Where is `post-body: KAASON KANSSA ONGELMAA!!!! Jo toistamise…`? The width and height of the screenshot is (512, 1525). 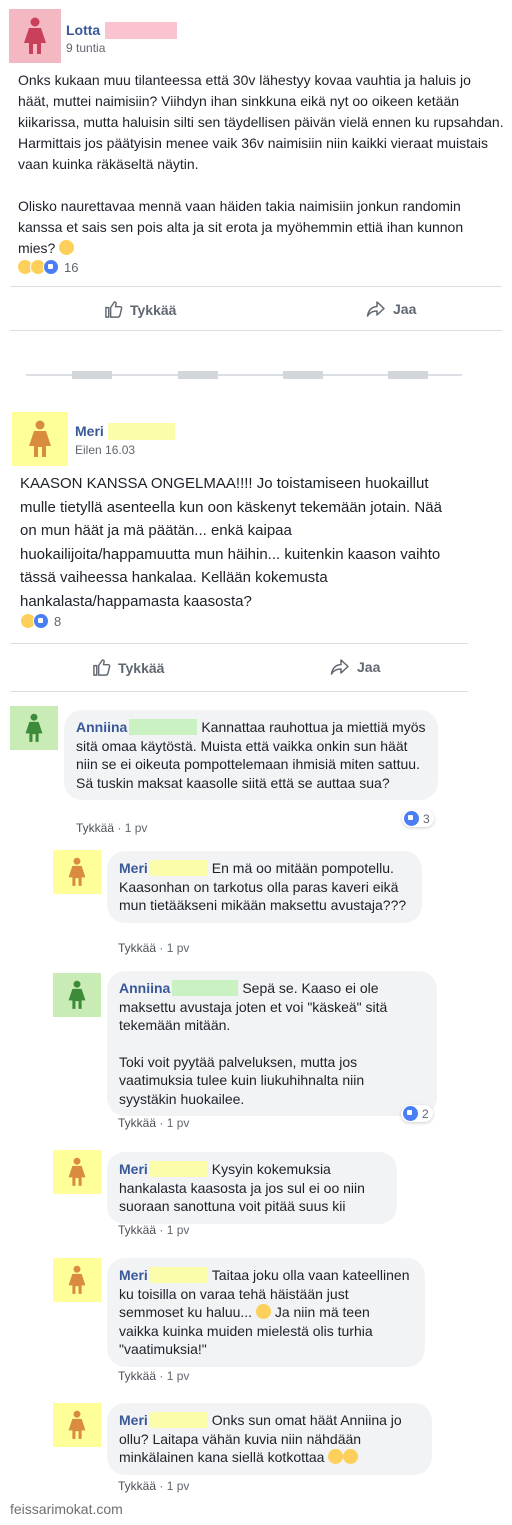
post-body: KAASON KANSSA ONGELMAA!!!! Jo toistamise… is located at coordinates (231, 542).